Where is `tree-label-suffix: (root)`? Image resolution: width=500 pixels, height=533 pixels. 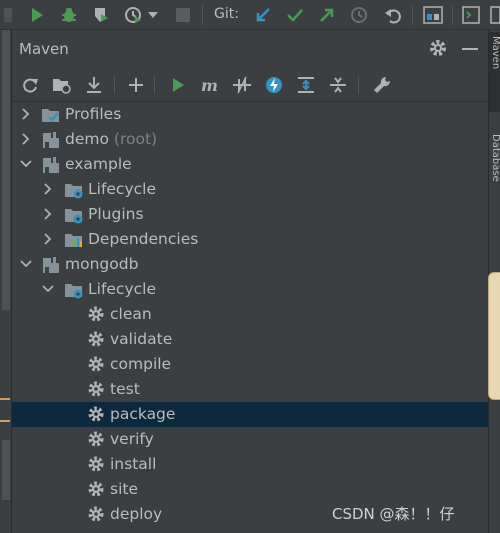 tree-label-suffix: (root) is located at coordinates (133, 139).